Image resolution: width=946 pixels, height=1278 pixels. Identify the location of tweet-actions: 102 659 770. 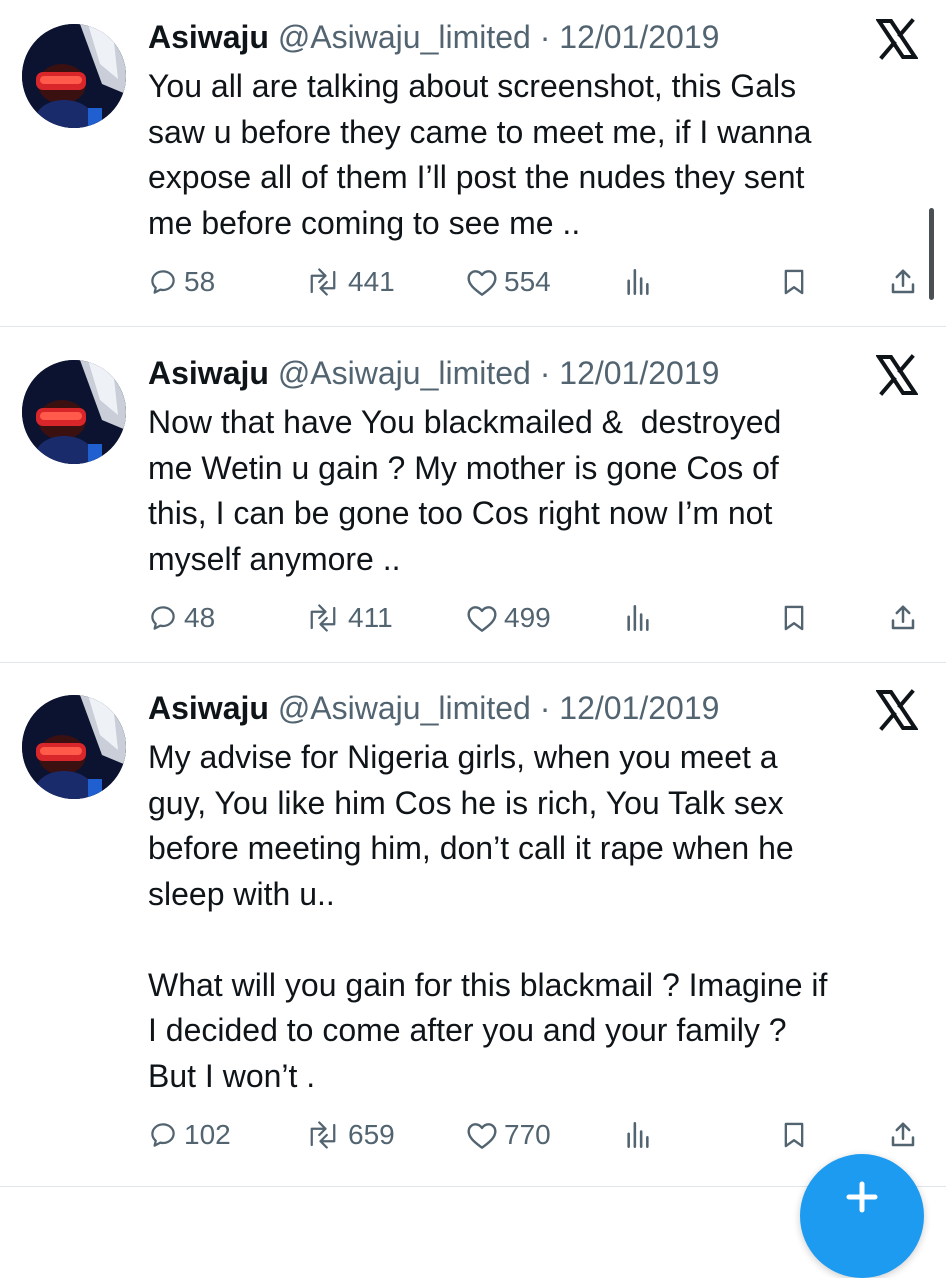
(538, 1135).